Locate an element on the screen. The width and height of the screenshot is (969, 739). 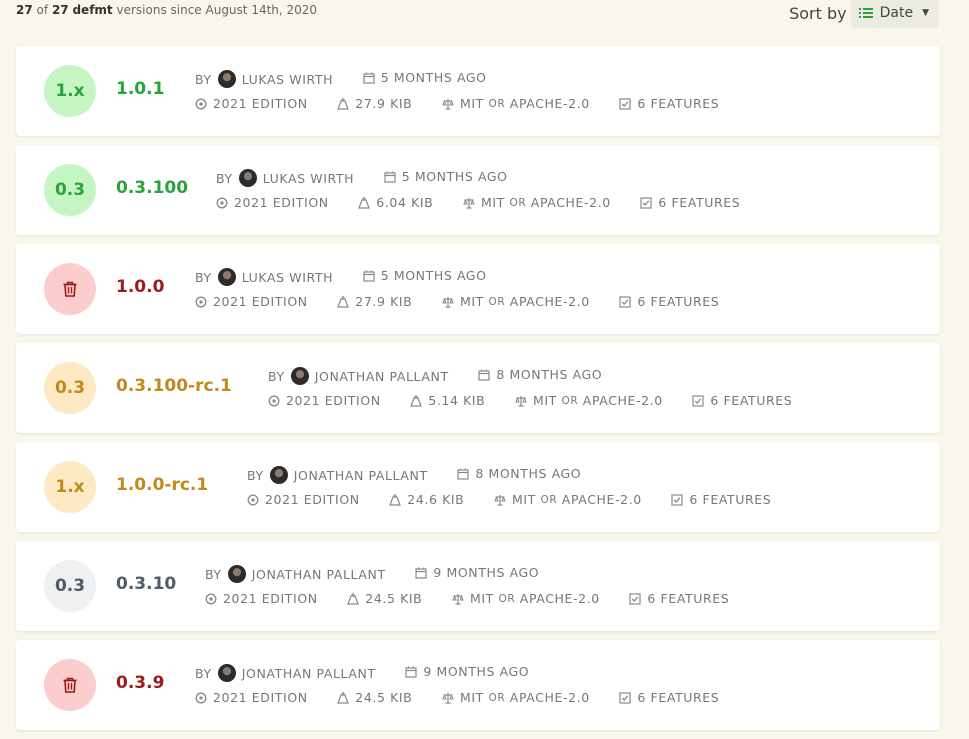
of-word: of is located at coordinates (42, 10).